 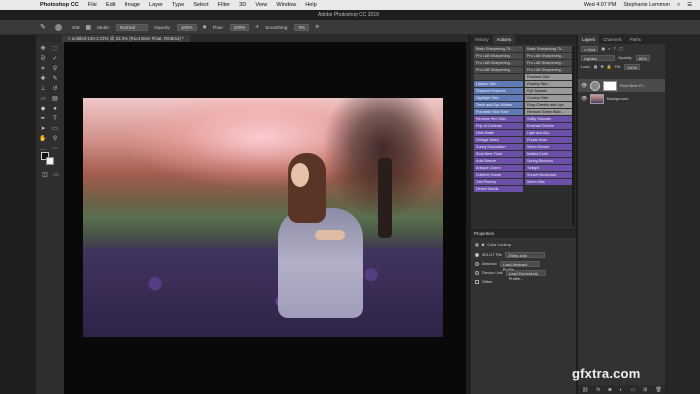 What do you see at coordinates (55, 119) in the screenshot?
I see `type-tool-icon: T` at bounding box center [55, 119].